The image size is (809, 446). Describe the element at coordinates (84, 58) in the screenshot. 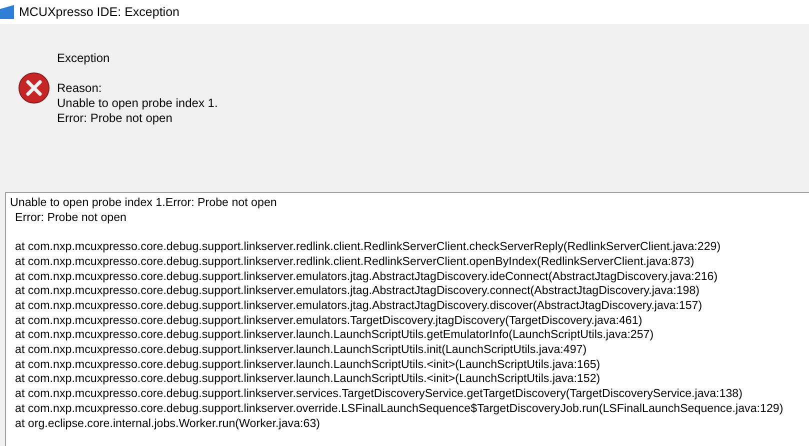

I see `message-heading: Exception` at that location.